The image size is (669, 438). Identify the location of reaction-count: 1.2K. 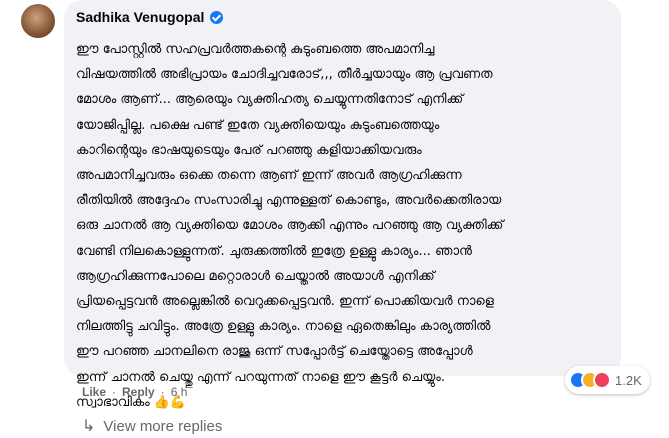
(628, 380).